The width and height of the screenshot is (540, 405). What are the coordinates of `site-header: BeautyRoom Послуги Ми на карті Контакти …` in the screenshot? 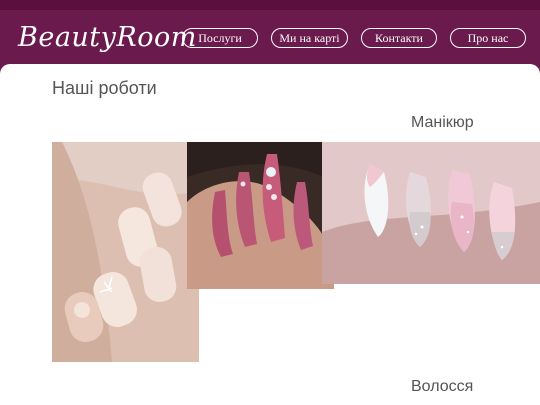 It's located at (270, 38).